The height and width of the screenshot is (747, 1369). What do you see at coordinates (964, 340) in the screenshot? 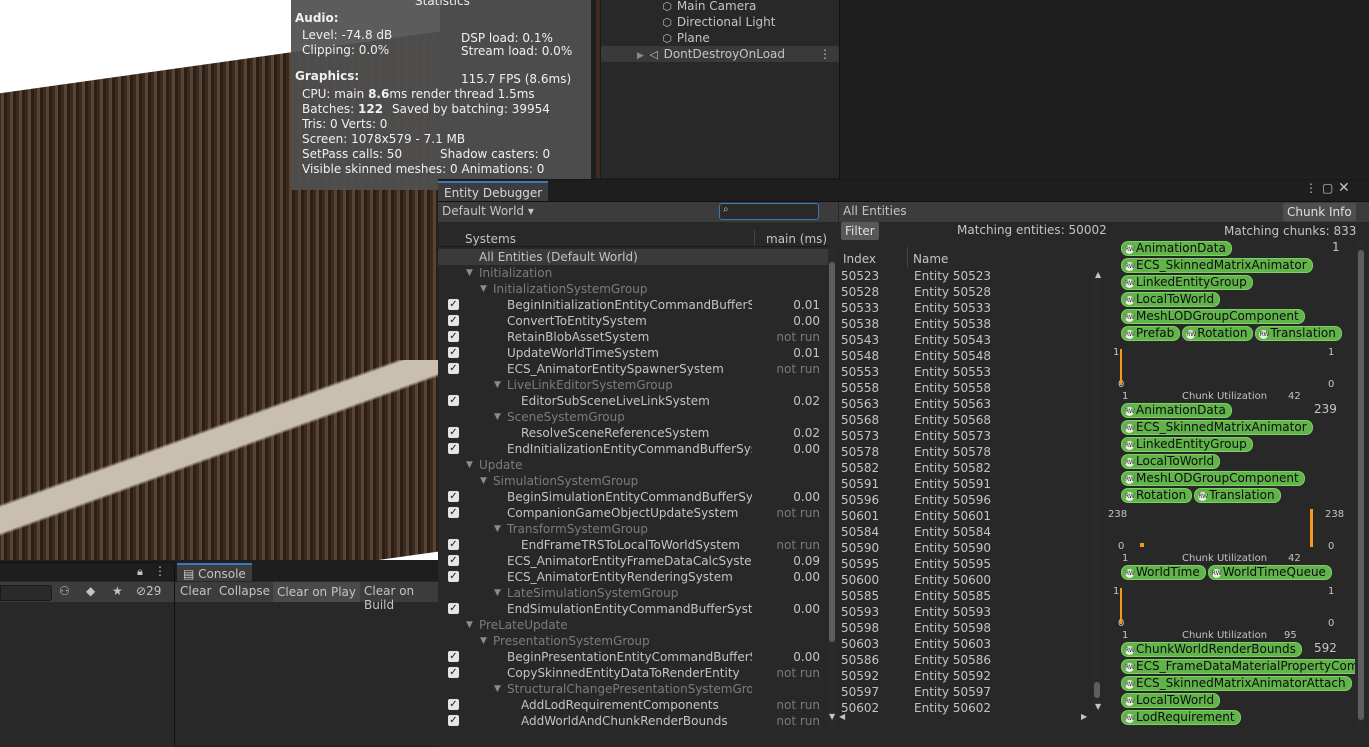
I see `entity-row: 50543 Entity 50543` at bounding box center [964, 340].